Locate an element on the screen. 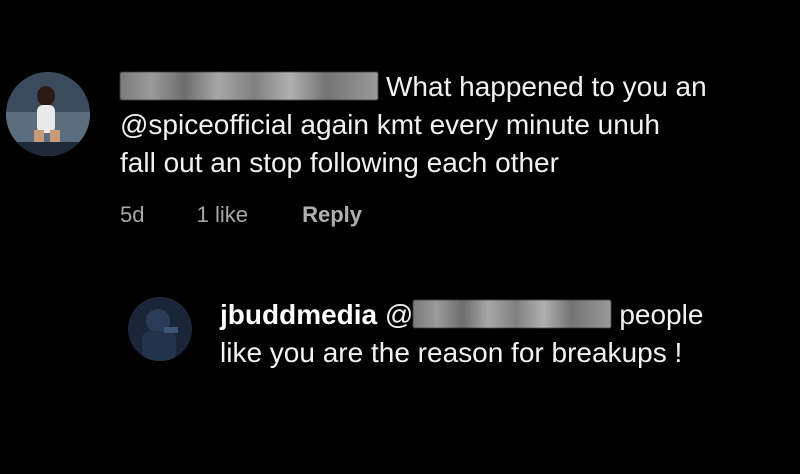 This screenshot has width=800, height=474. redacted-mention is located at coordinates (512, 313).